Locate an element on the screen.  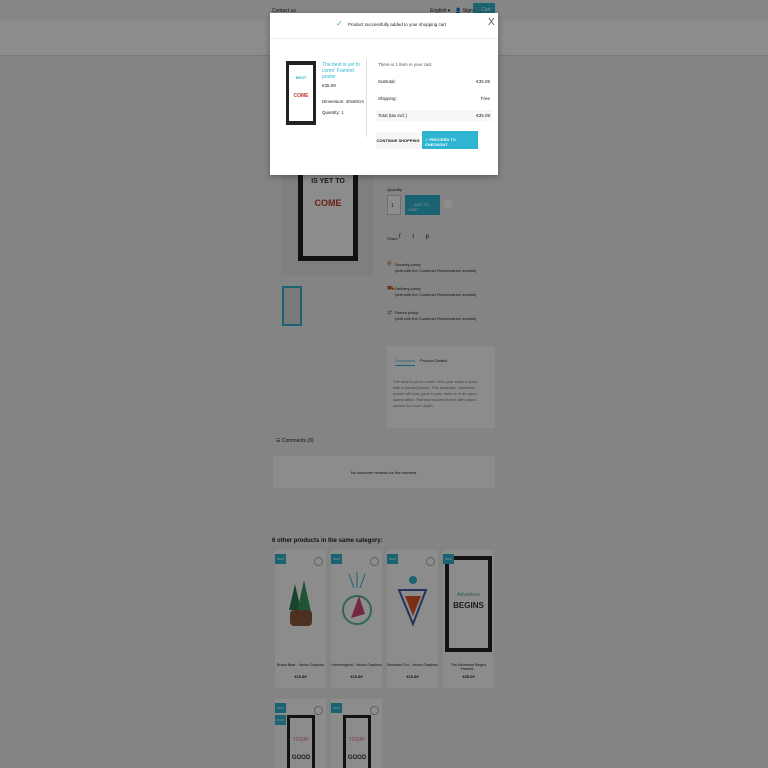
total-row: Total (tax incl.) €35.09 is located at coordinates (434, 115).